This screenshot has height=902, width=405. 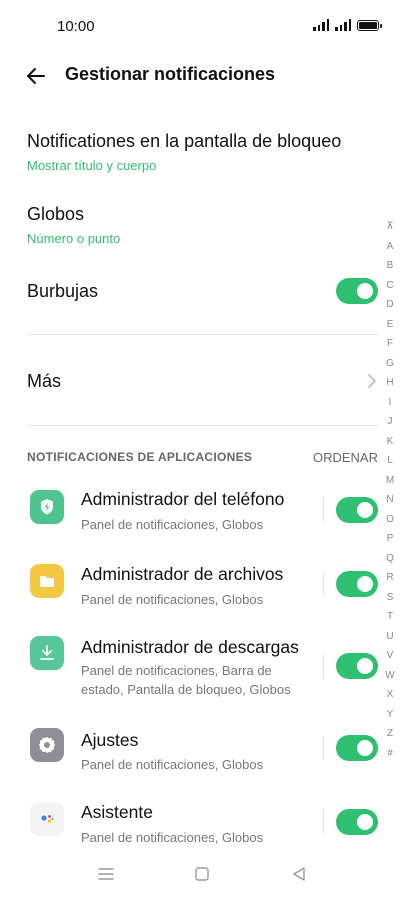 What do you see at coordinates (47, 745) in the screenshot?
I see `gear-icon` at bounding box center [47, 745].